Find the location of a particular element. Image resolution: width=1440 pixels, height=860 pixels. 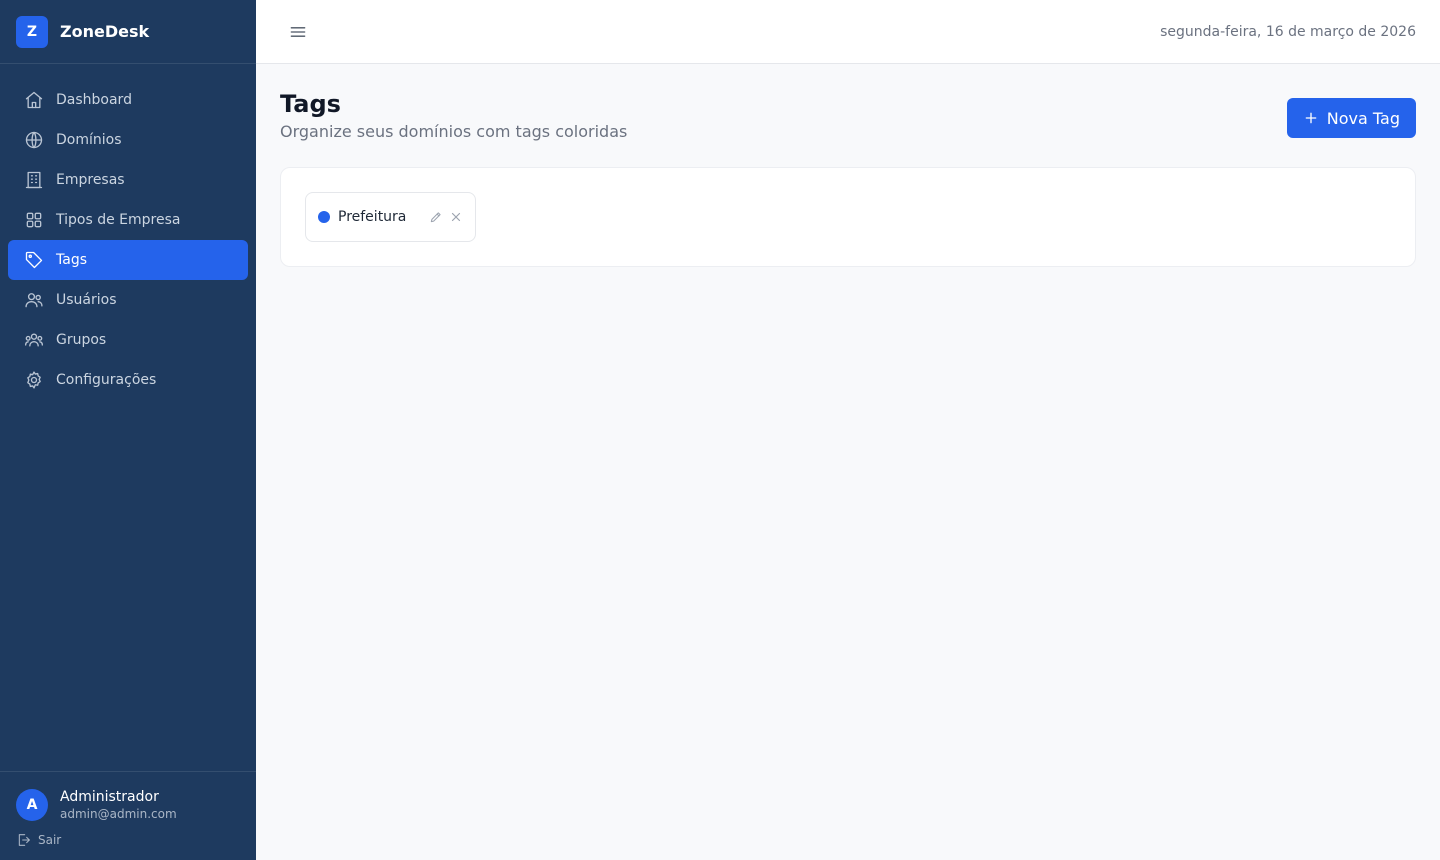

menu-toggle-button is located at coordinates (298, 32).